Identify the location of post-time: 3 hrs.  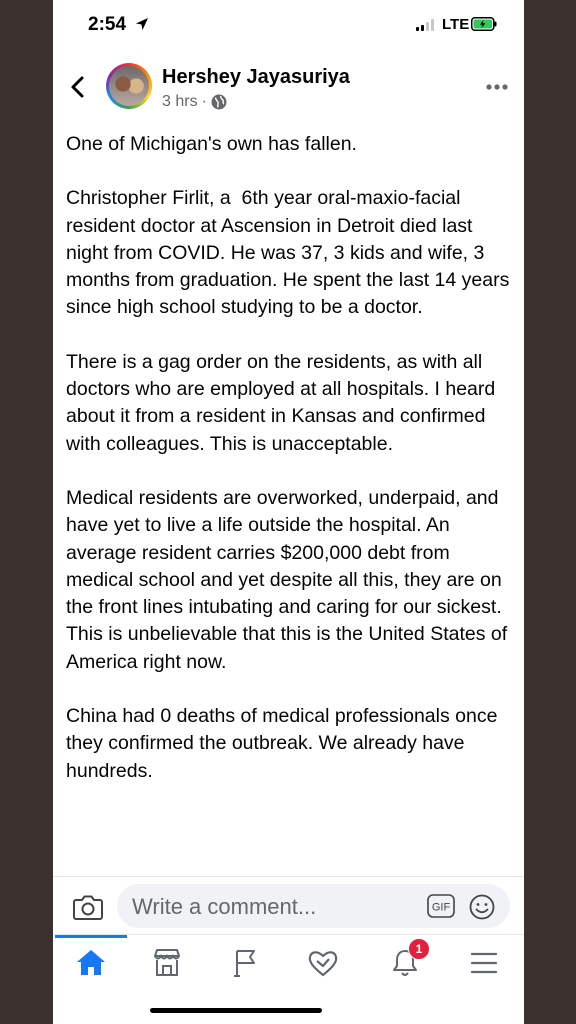
(180, 102).